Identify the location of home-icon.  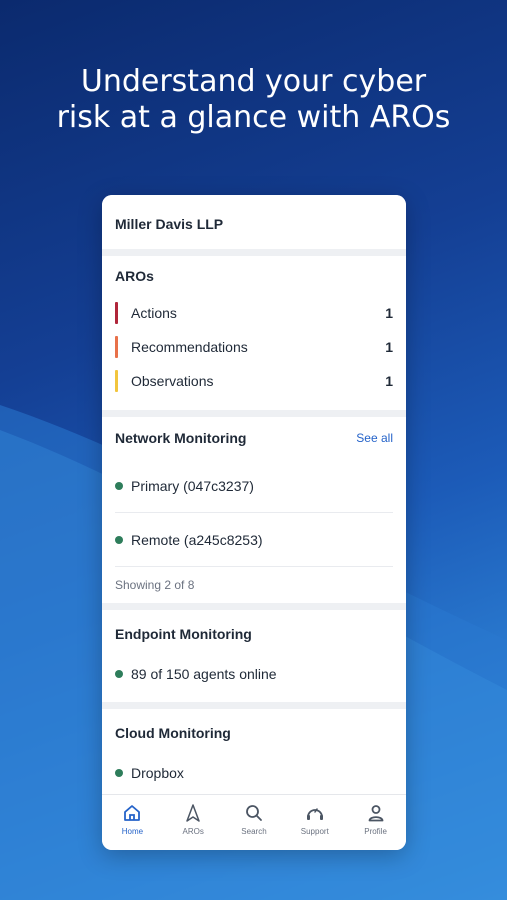
(132, 813).